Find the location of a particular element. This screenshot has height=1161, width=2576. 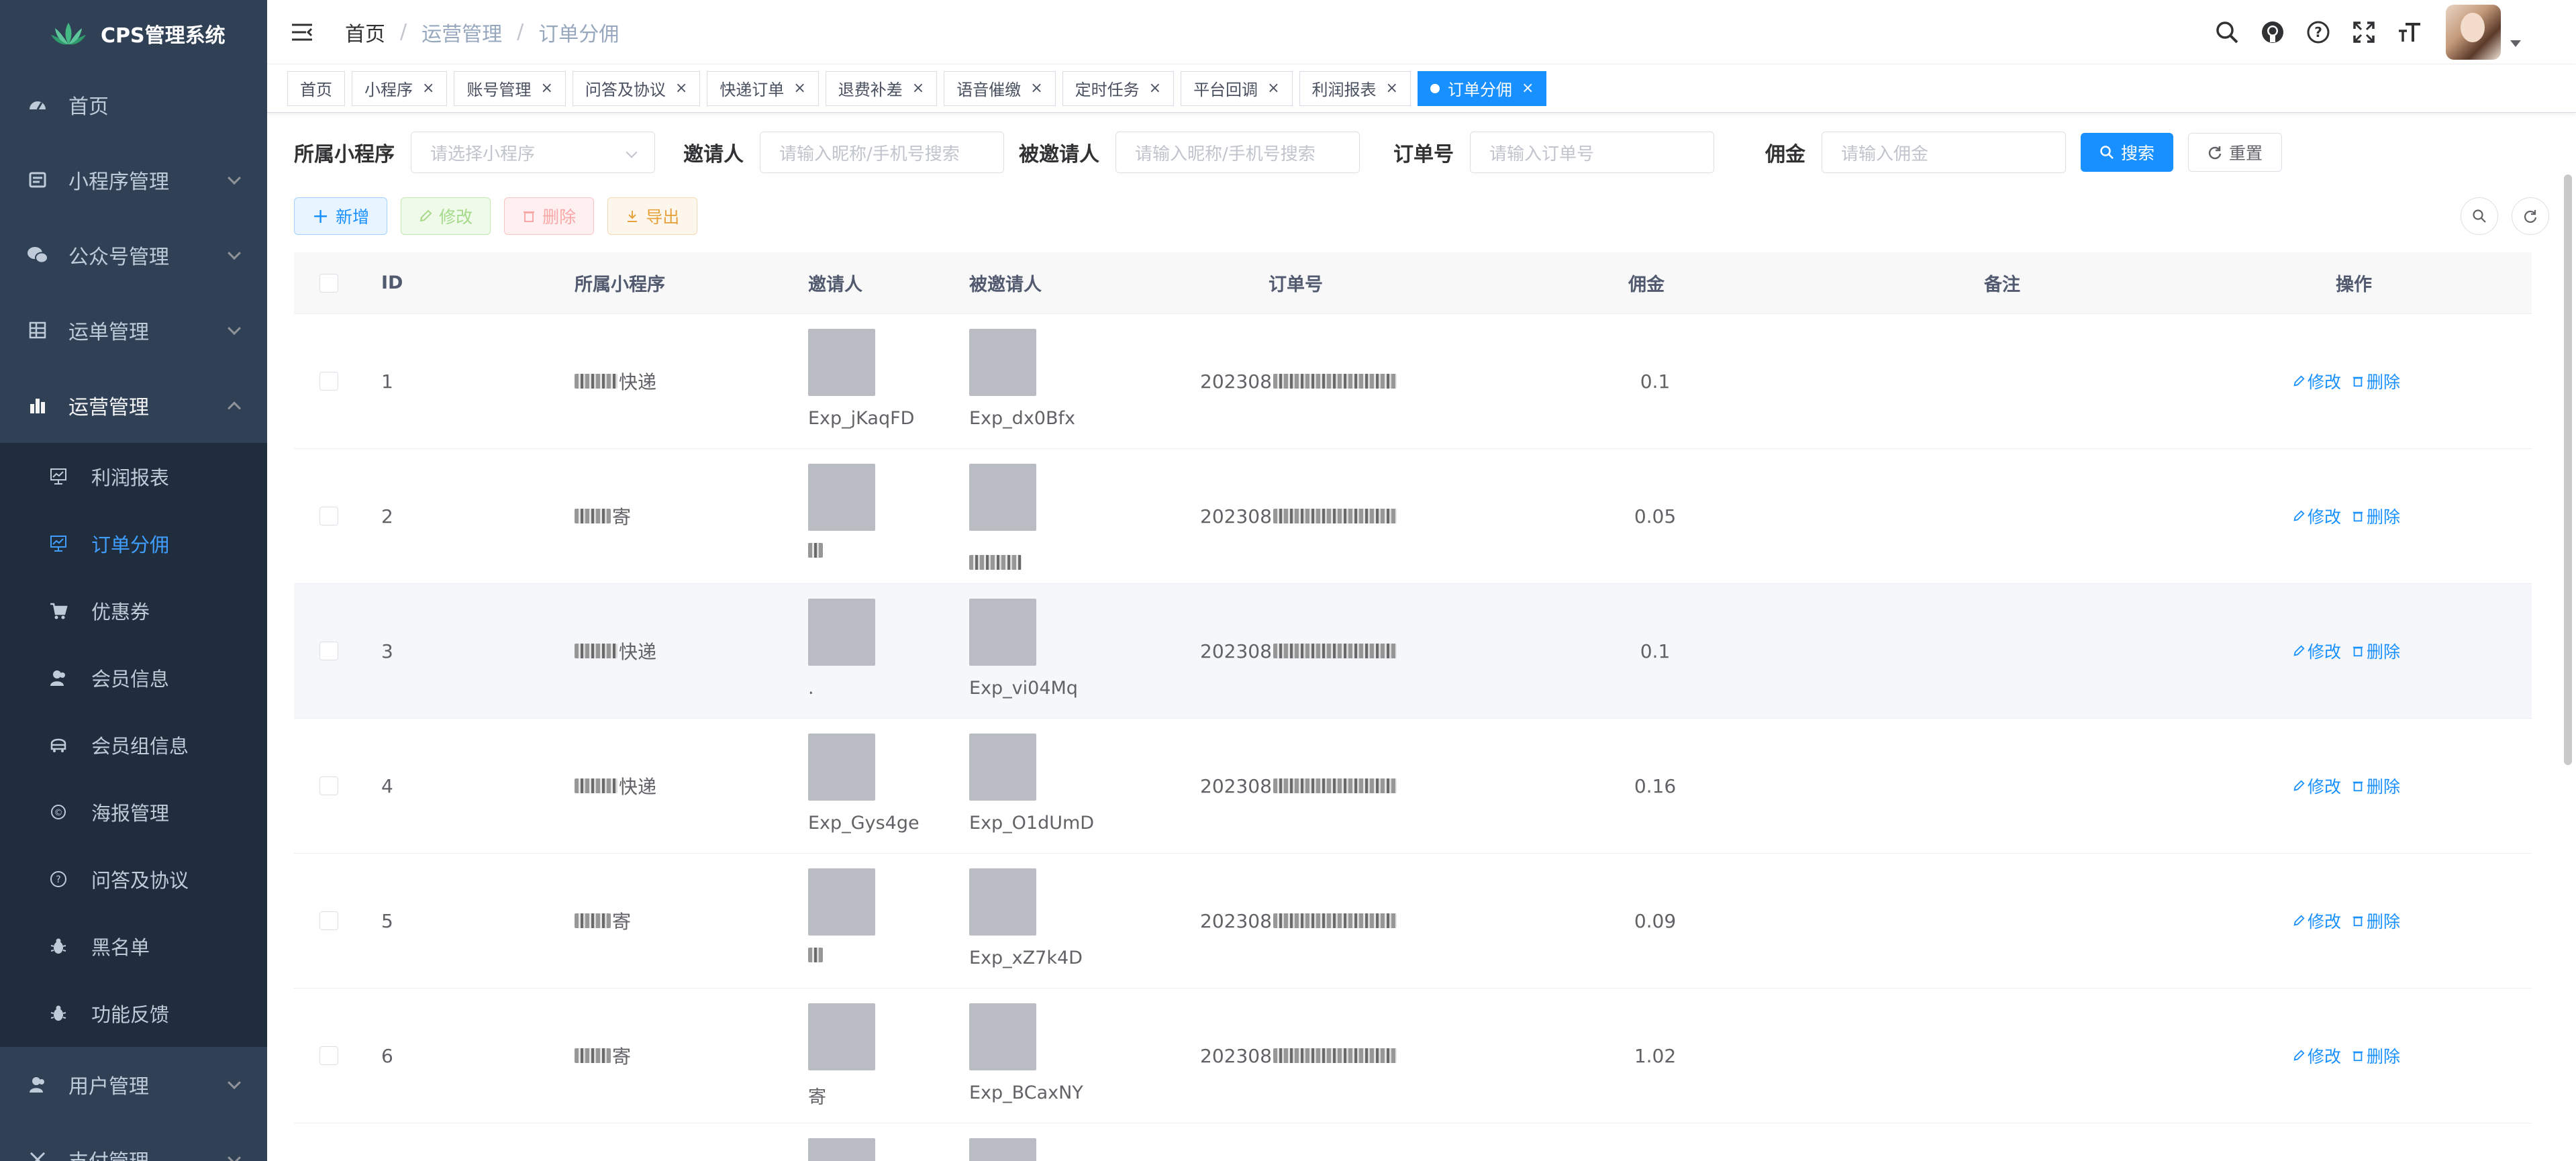

sidebar-item-wechat: 公众号管理 is located at coordinates (133, 255).